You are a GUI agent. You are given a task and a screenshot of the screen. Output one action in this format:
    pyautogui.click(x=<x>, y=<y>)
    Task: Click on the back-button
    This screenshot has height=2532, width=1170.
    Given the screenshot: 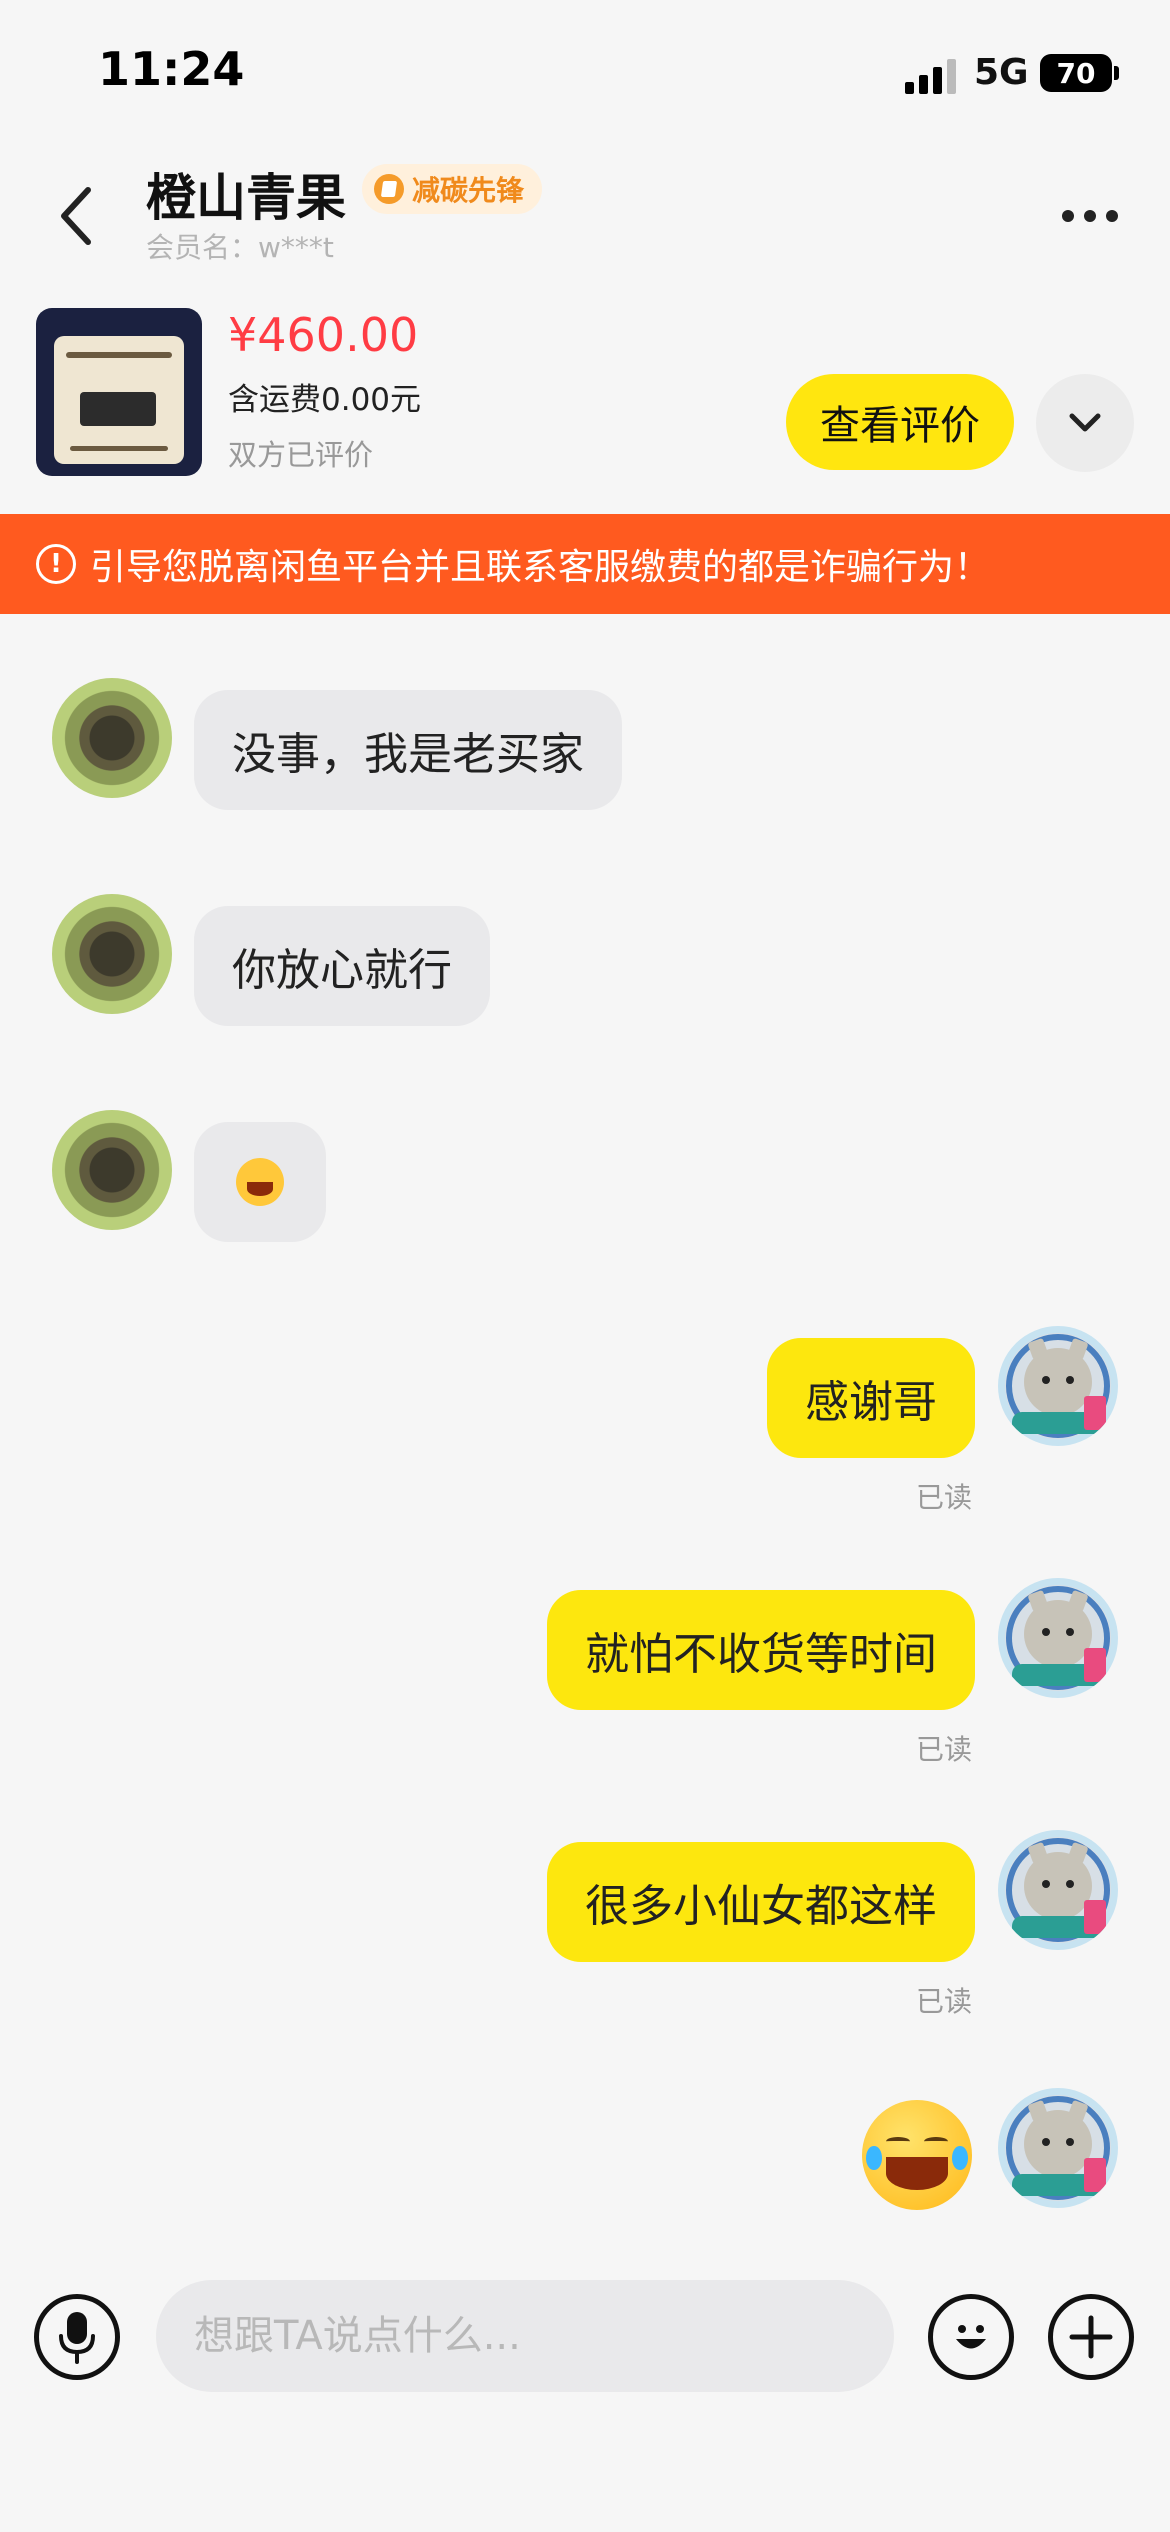 What is the action you would take?
    pyautogui.click(x=76, y=216)
    